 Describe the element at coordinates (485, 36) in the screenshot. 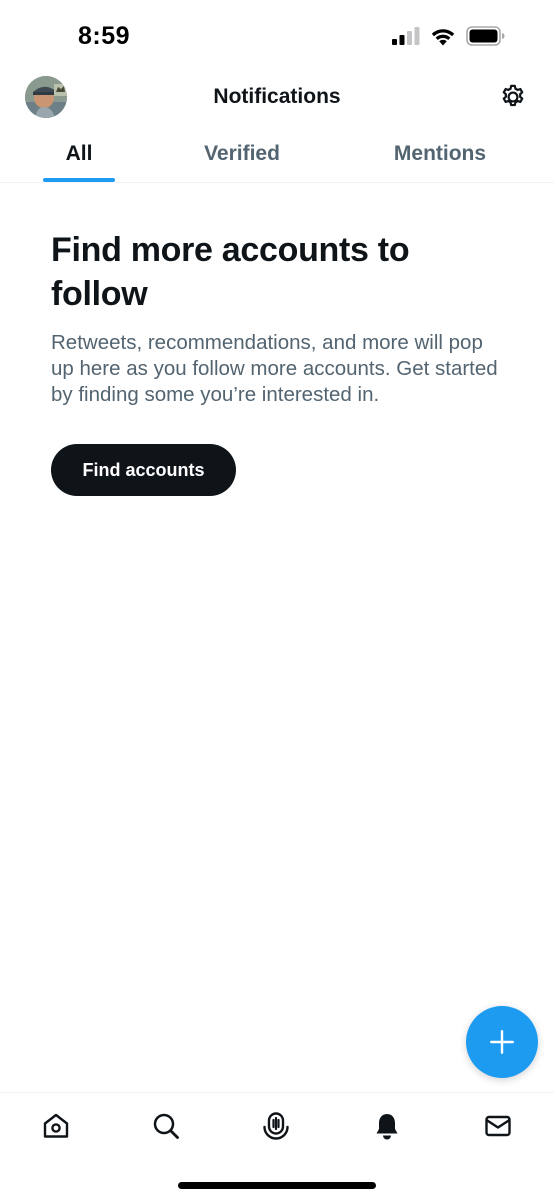

I see `battery-icon` at that location.